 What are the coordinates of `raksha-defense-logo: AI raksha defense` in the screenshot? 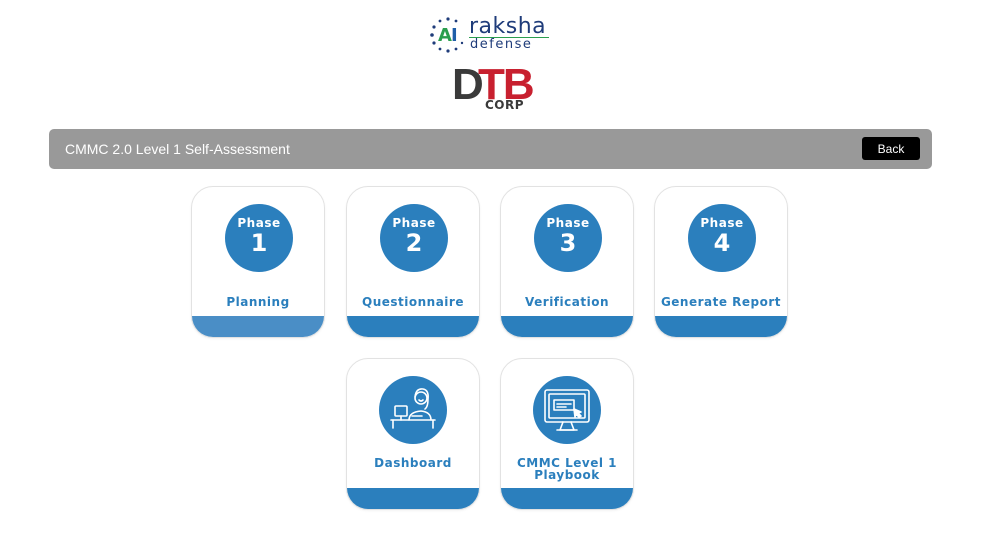 It's located at (491, 35).